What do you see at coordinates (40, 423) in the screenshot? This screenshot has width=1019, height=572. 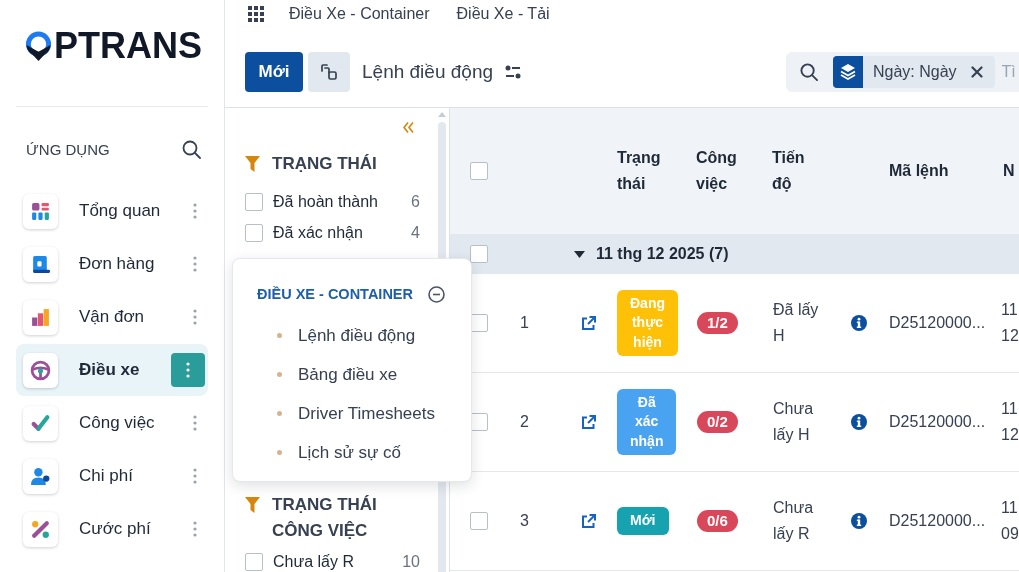 I see `checkmark-icon` at bounding box center [40, 423].